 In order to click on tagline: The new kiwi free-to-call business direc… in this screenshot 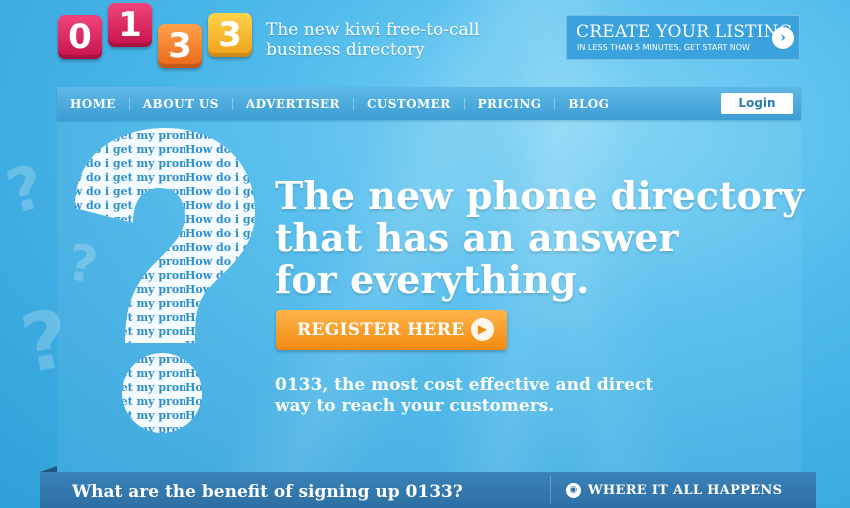, I will do `click(372, 40)`.